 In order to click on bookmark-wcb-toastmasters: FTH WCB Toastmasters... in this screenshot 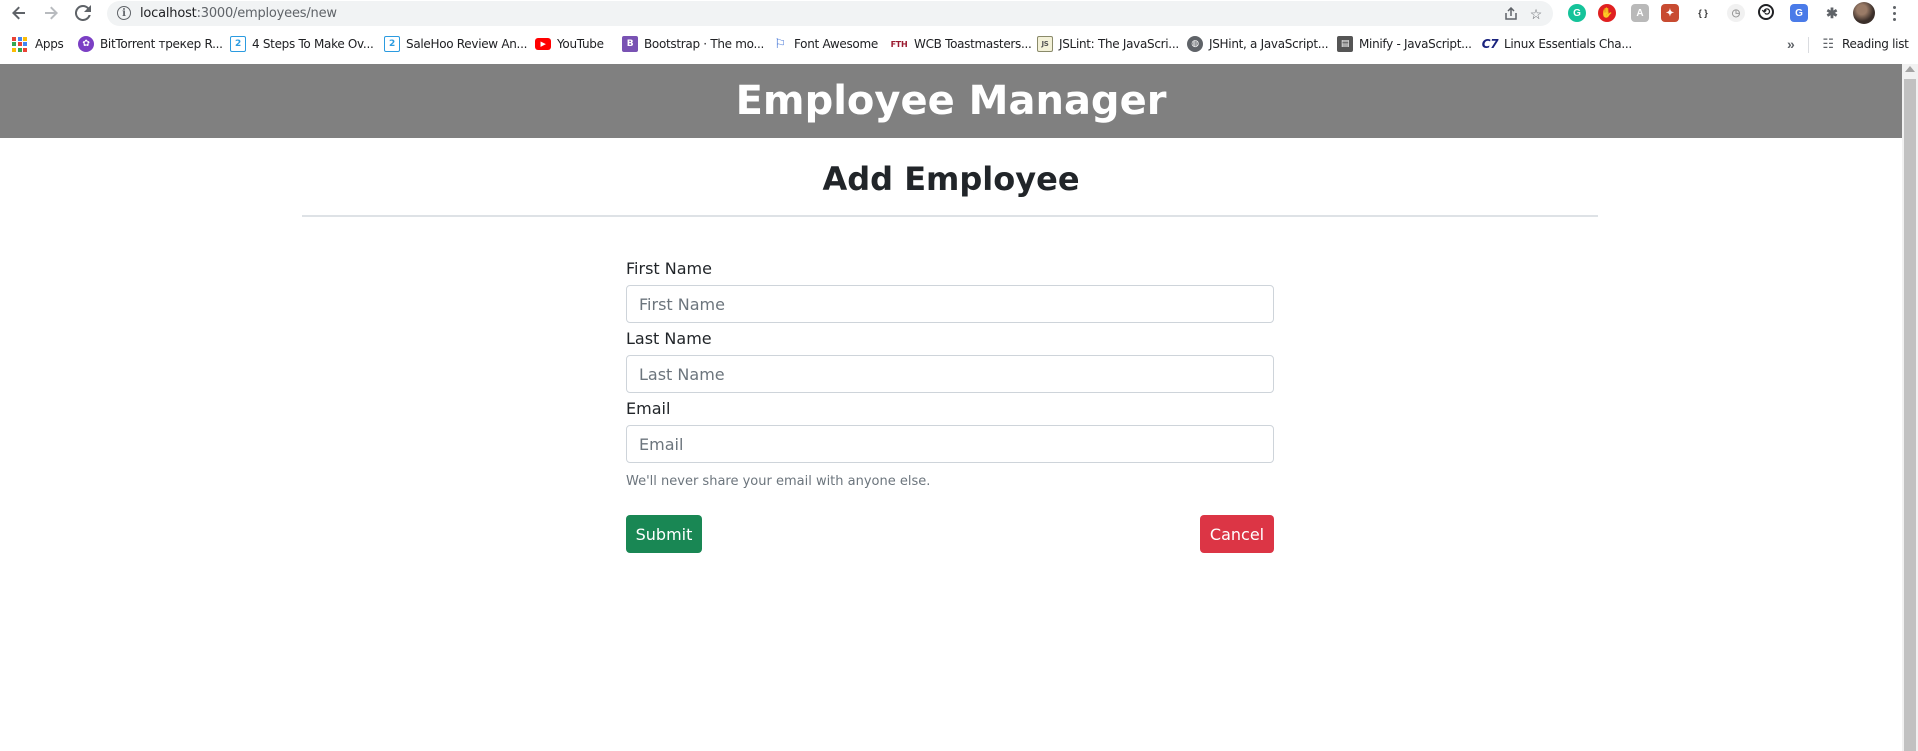, I will do `click(961, 44)`.